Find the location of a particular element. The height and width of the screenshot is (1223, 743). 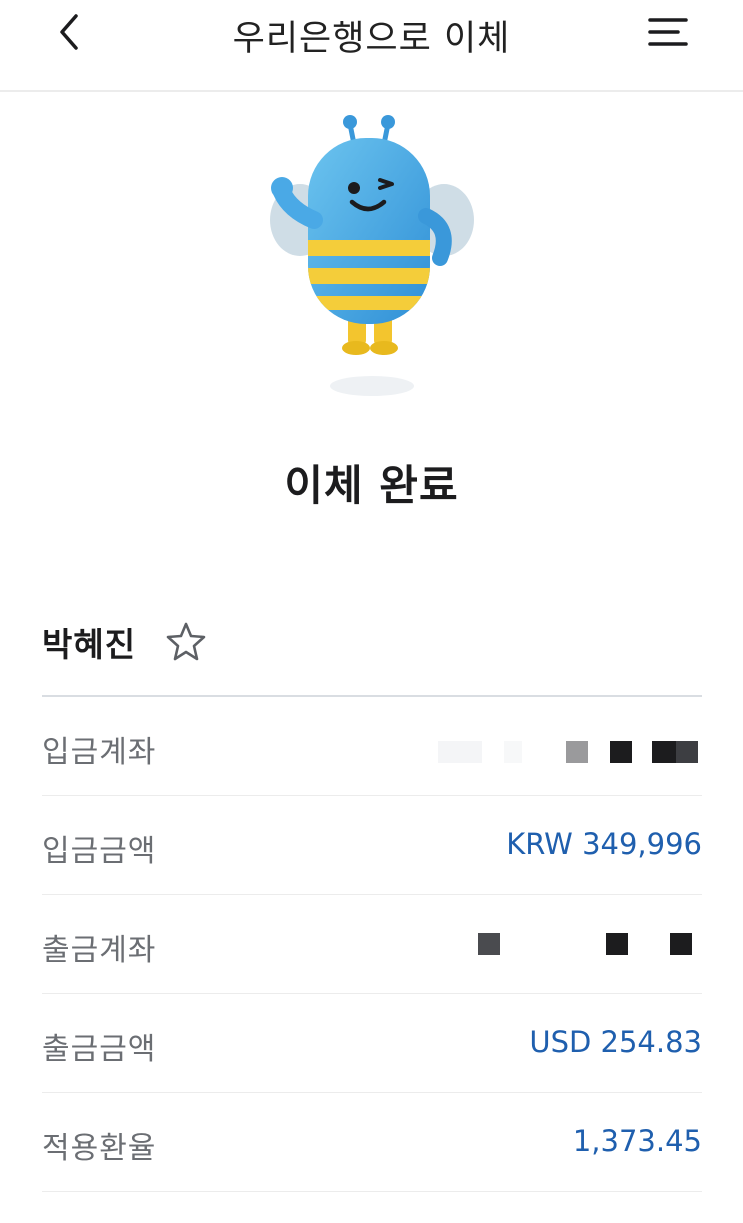

menu-button is located at coordinates (668, 34).